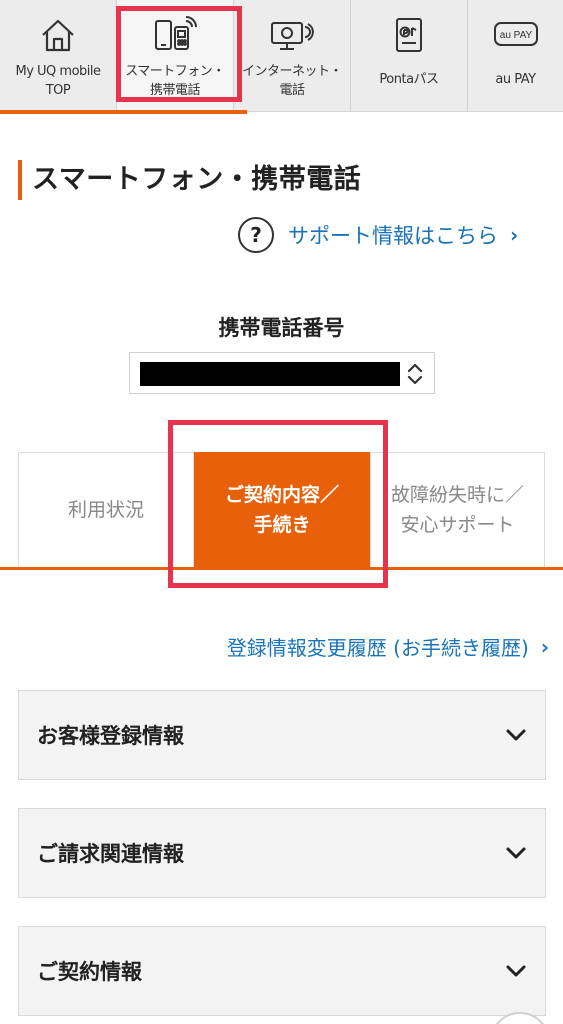 Image resolution: width=563 pixels, height=1024 pixels. What do you see at coordinates (58, 35) in the screenshot?
I see `home-icon` at bounding box center [58, 35].